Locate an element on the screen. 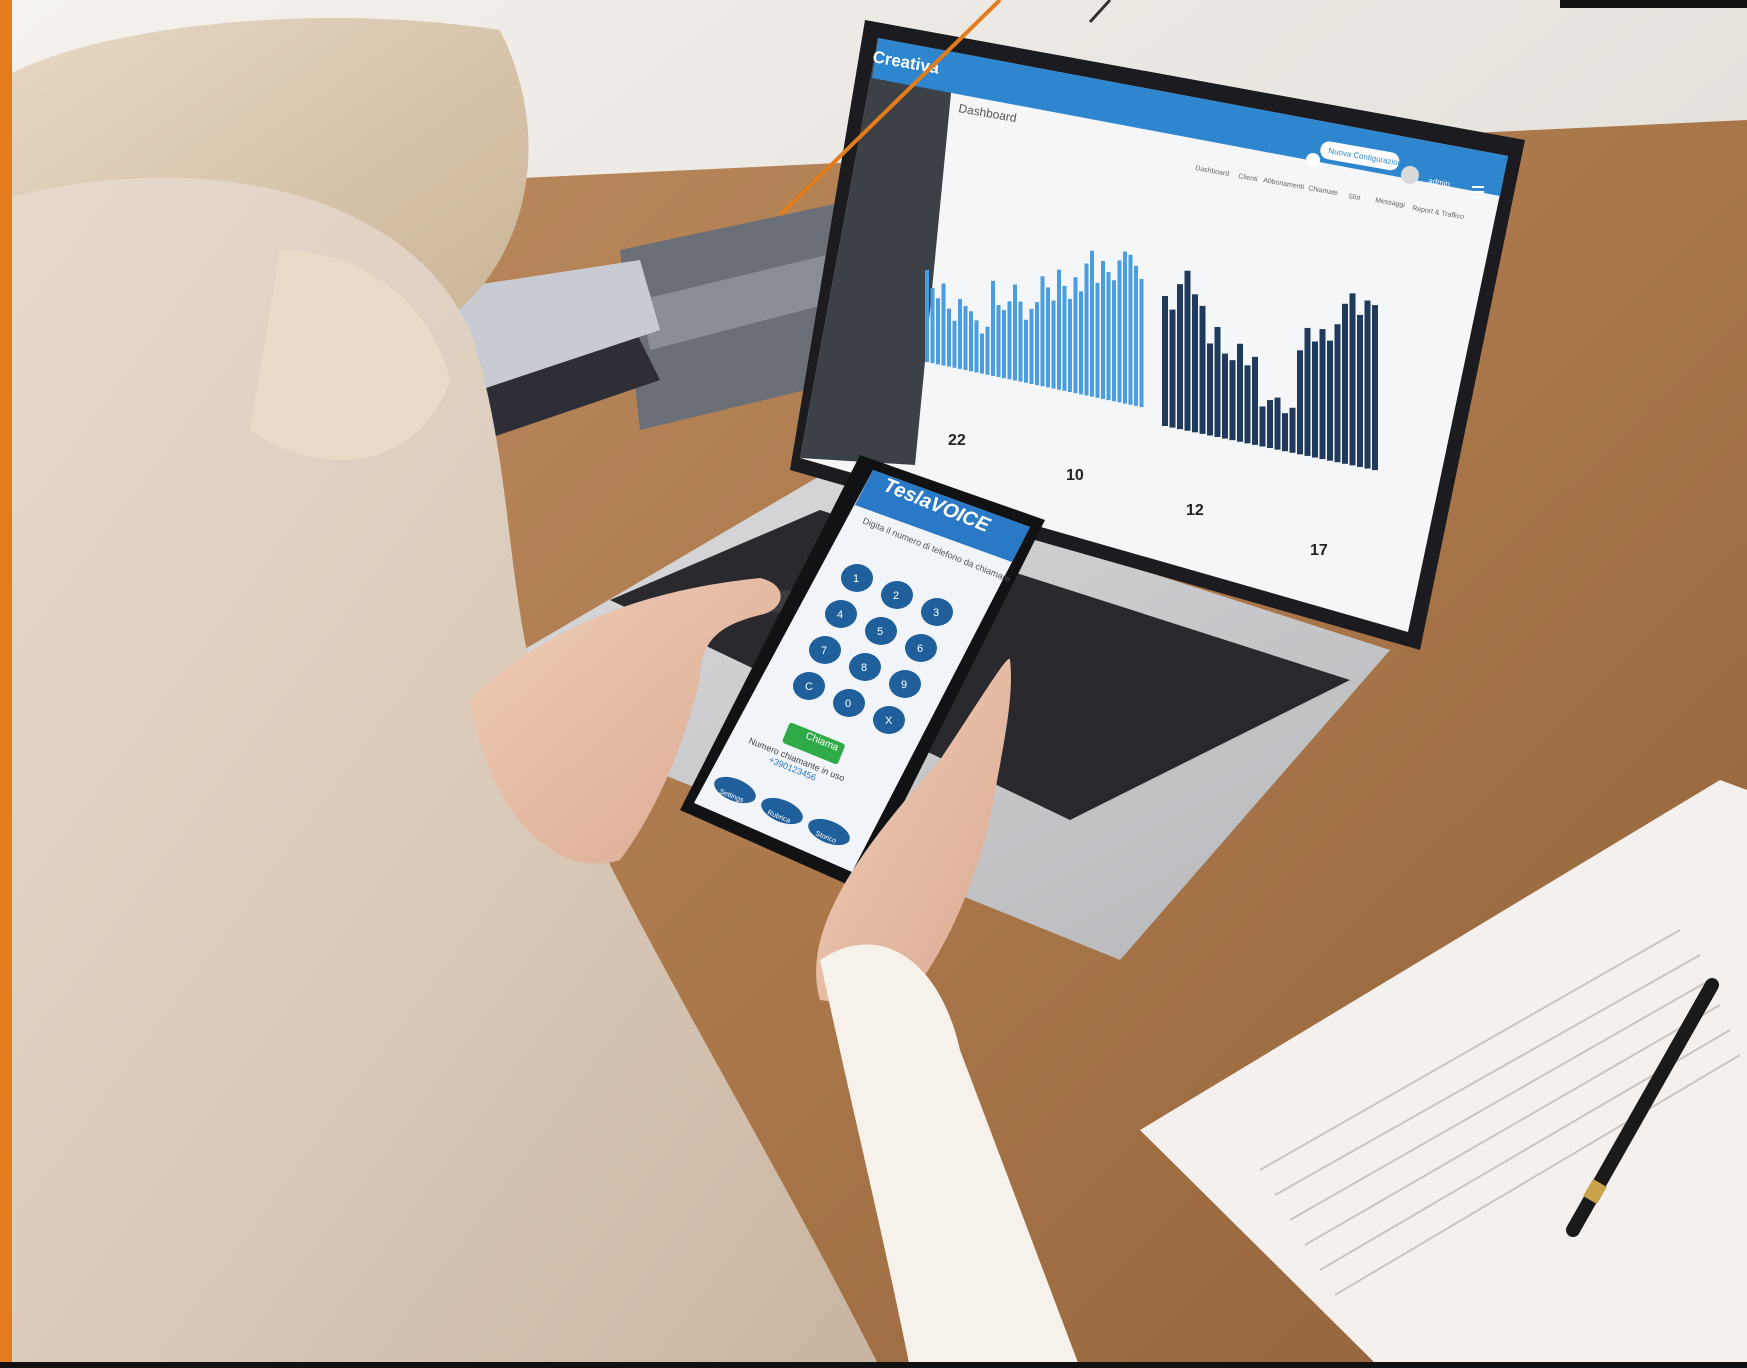  key-label: 0 is located at coordinates (848, 704).